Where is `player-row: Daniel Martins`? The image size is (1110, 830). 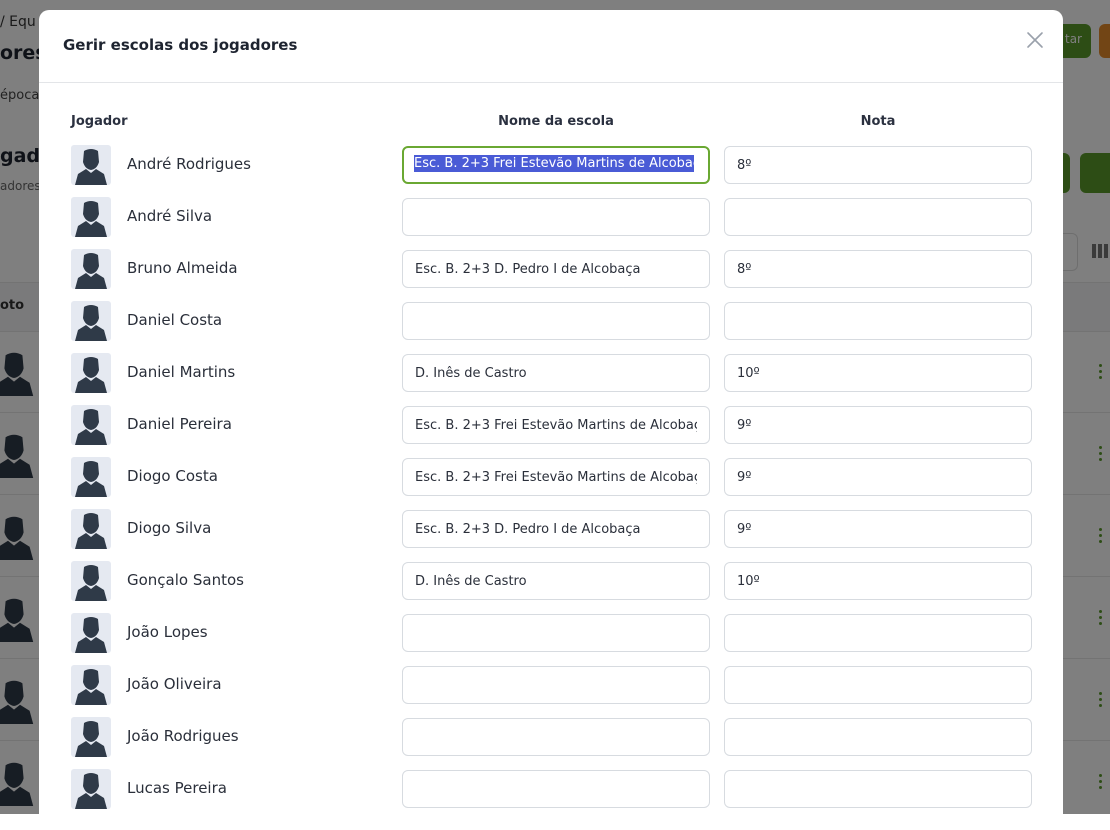 player-row: Daniel Martins is located at coordinates (551, 379).